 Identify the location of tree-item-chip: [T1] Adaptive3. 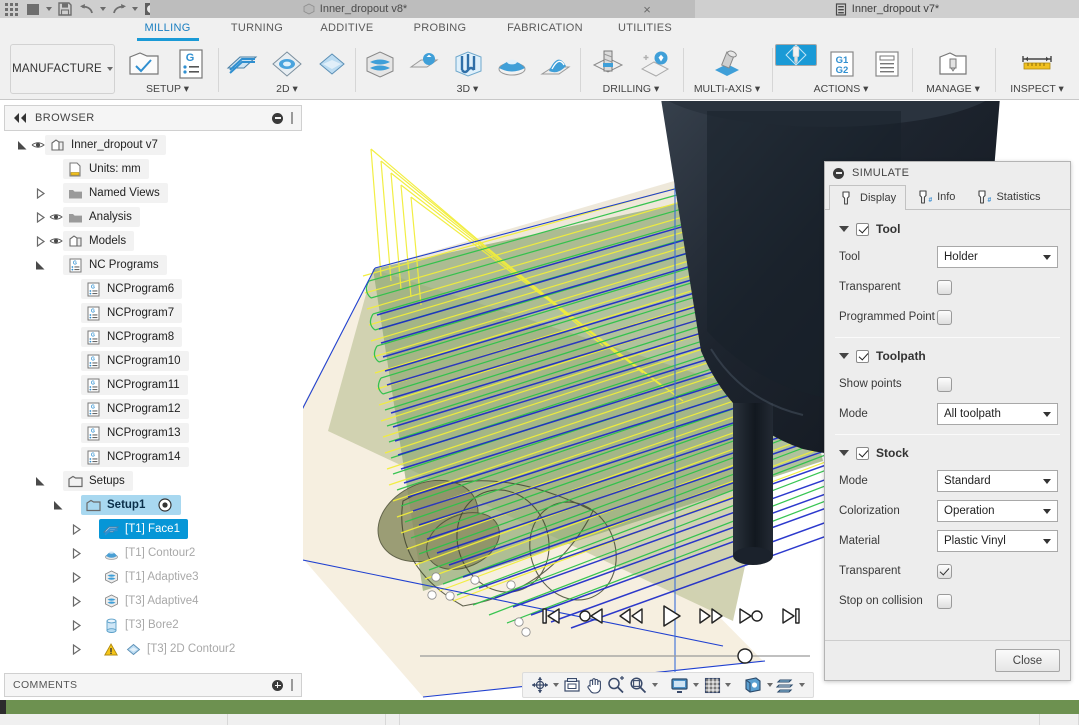
(153, 577).